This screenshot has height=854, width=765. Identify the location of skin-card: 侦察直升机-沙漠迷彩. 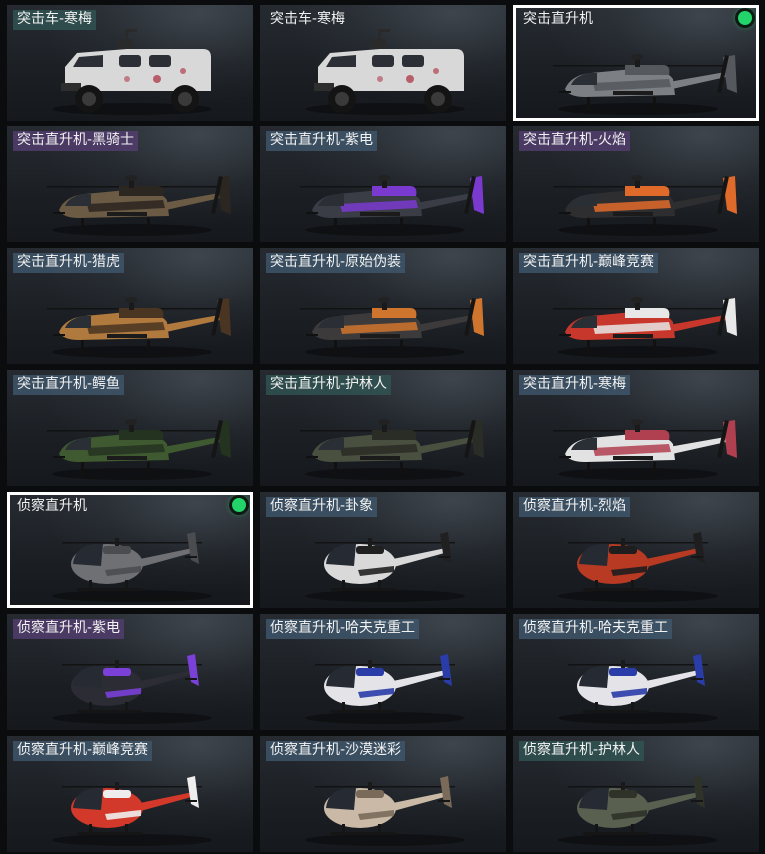
(383, 794).